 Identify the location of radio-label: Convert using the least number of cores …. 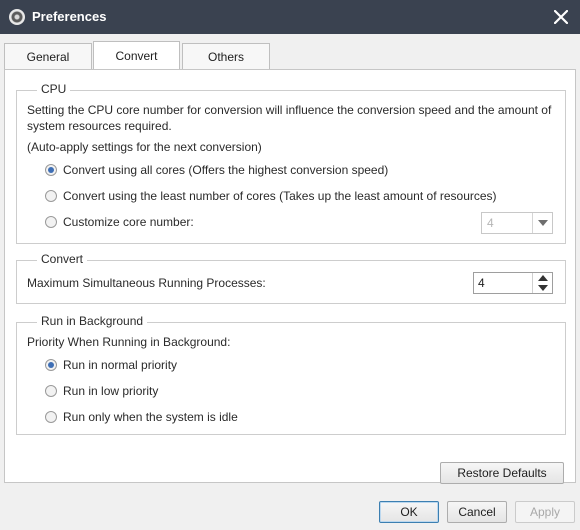
(280, 196).